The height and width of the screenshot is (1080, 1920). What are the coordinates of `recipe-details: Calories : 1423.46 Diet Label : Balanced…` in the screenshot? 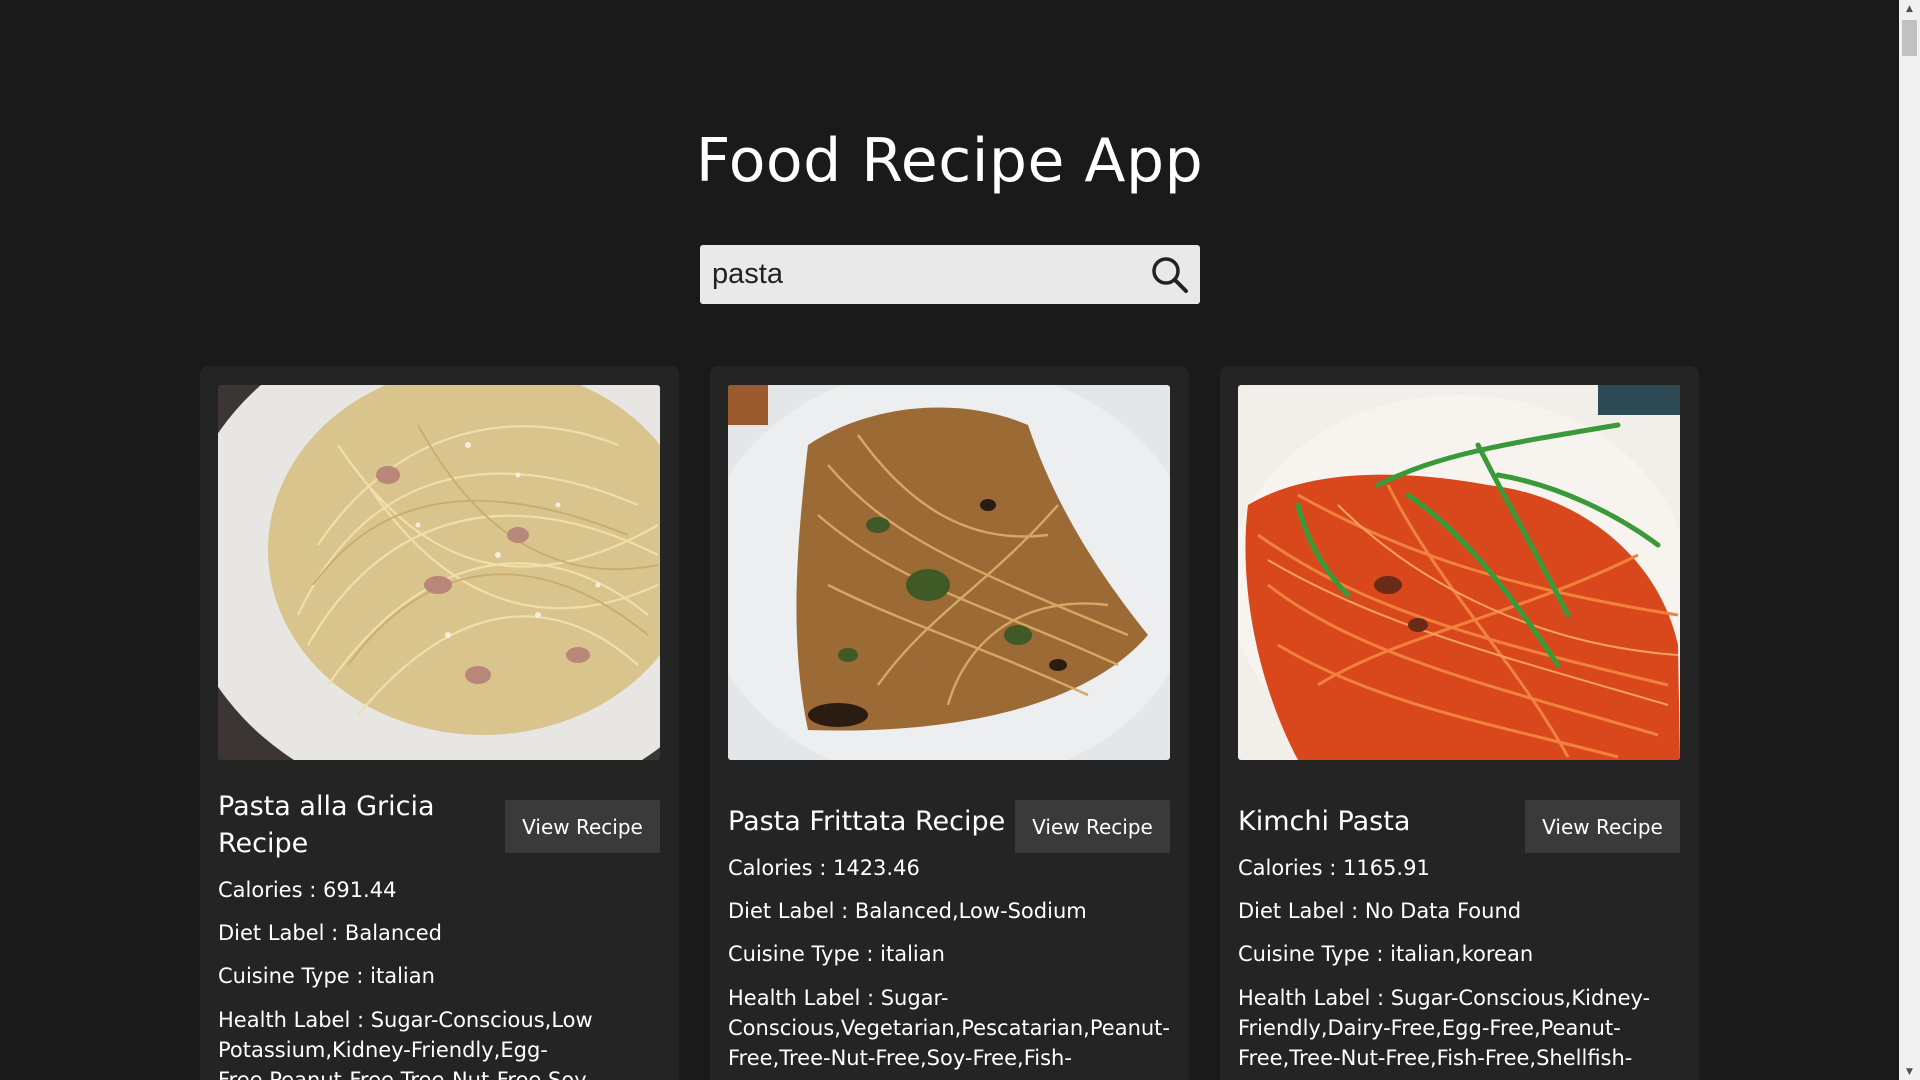 It's located at (949, 967).